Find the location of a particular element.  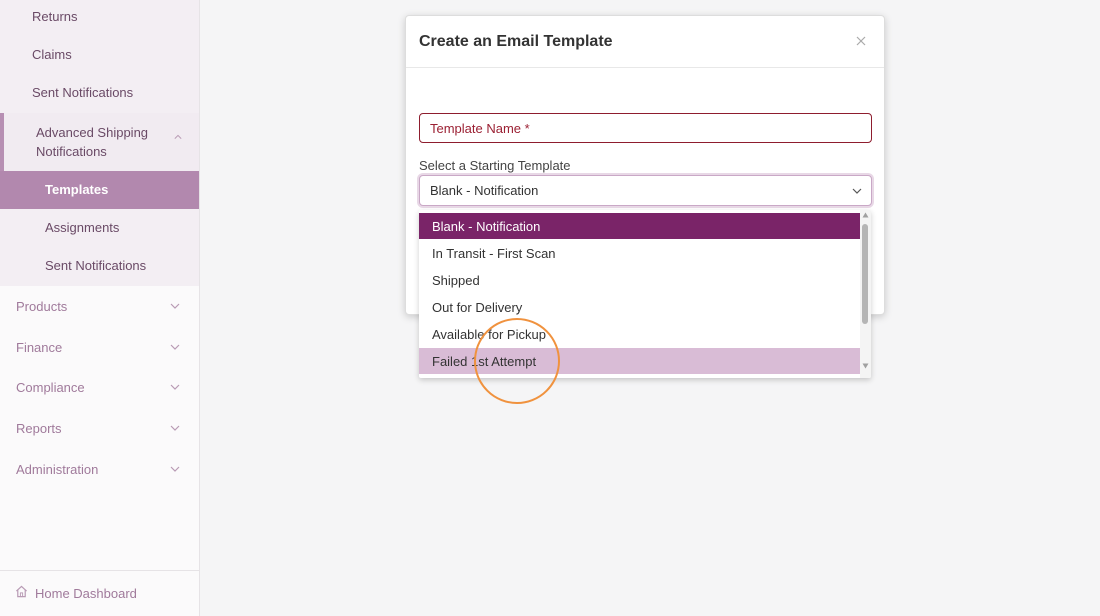

close-icon is located at coordinates (861, 41).